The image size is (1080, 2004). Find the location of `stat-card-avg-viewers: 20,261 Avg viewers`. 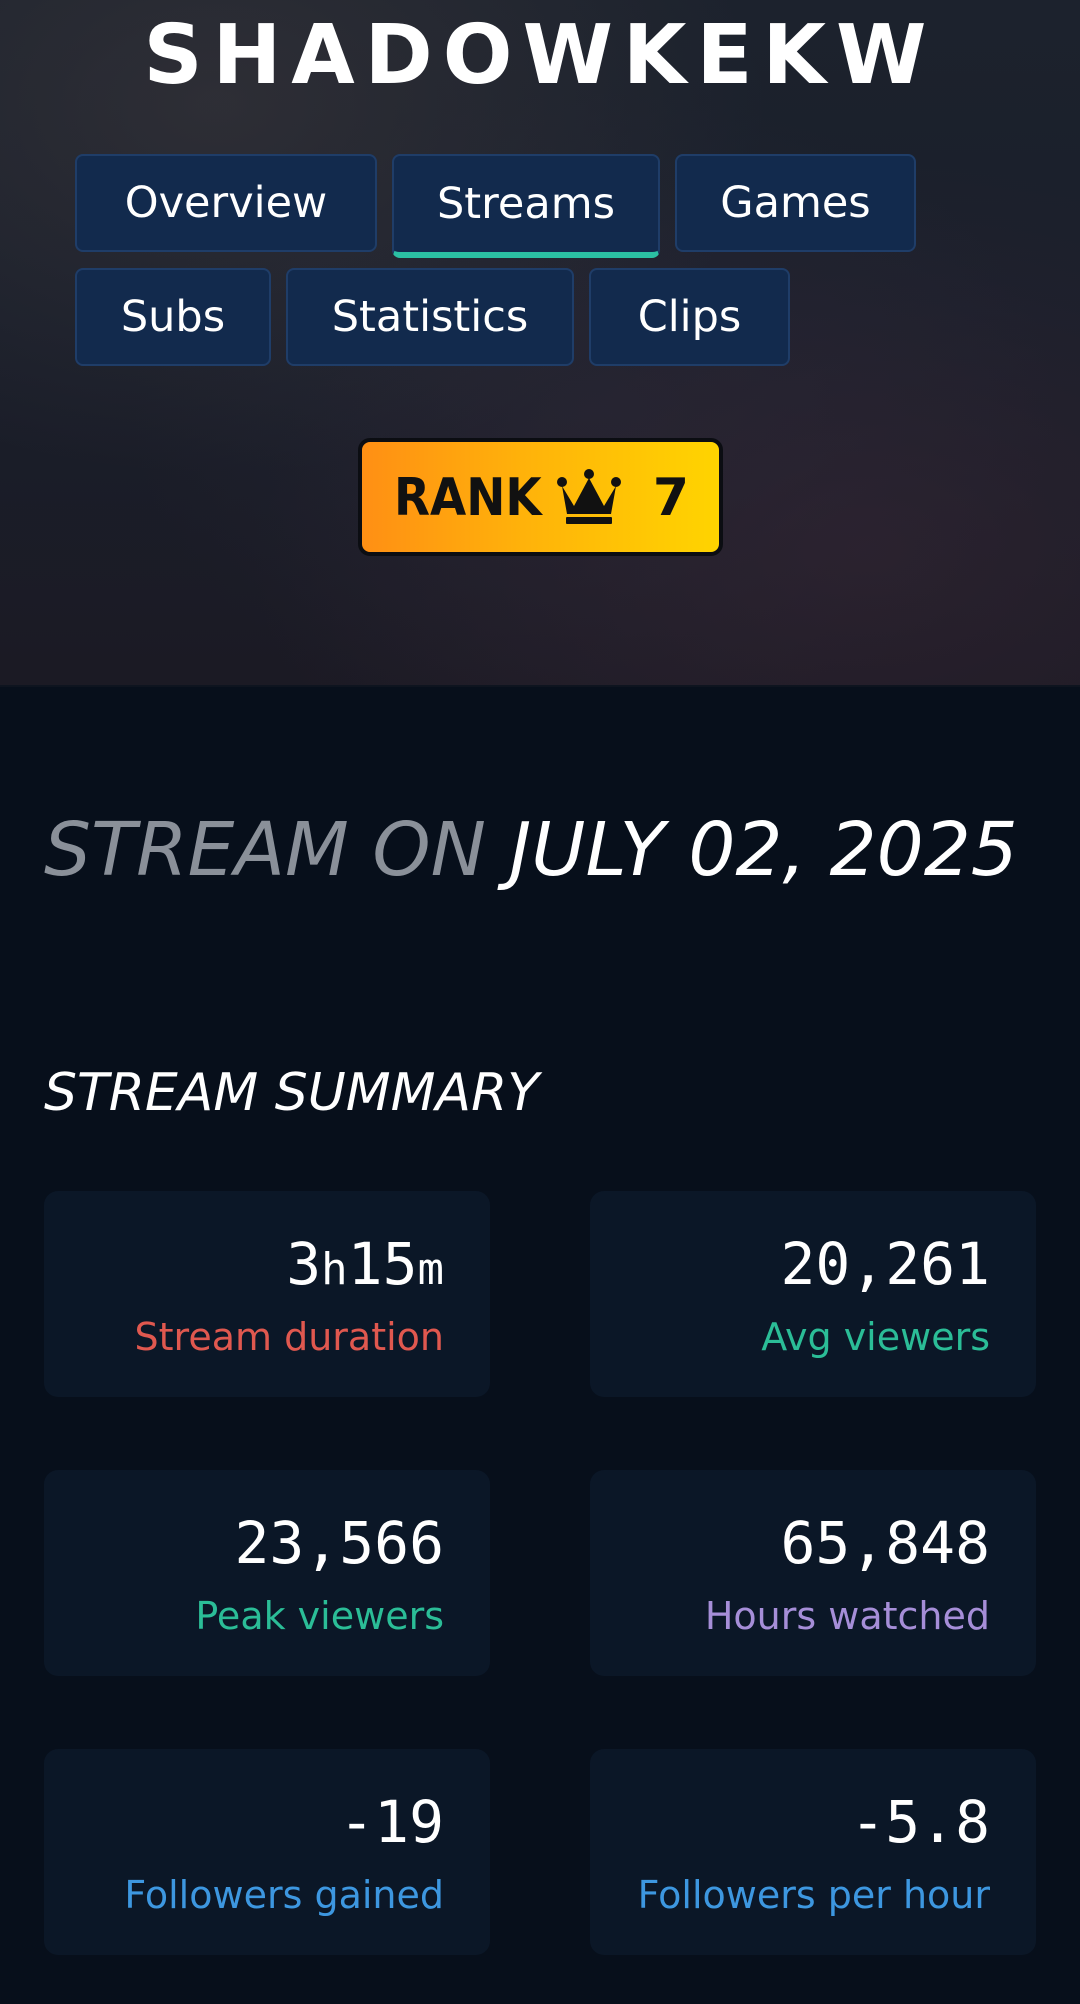

stat-card-avg-viewers: 20,261 Avg viewers is located at coordinates (813, 1294).